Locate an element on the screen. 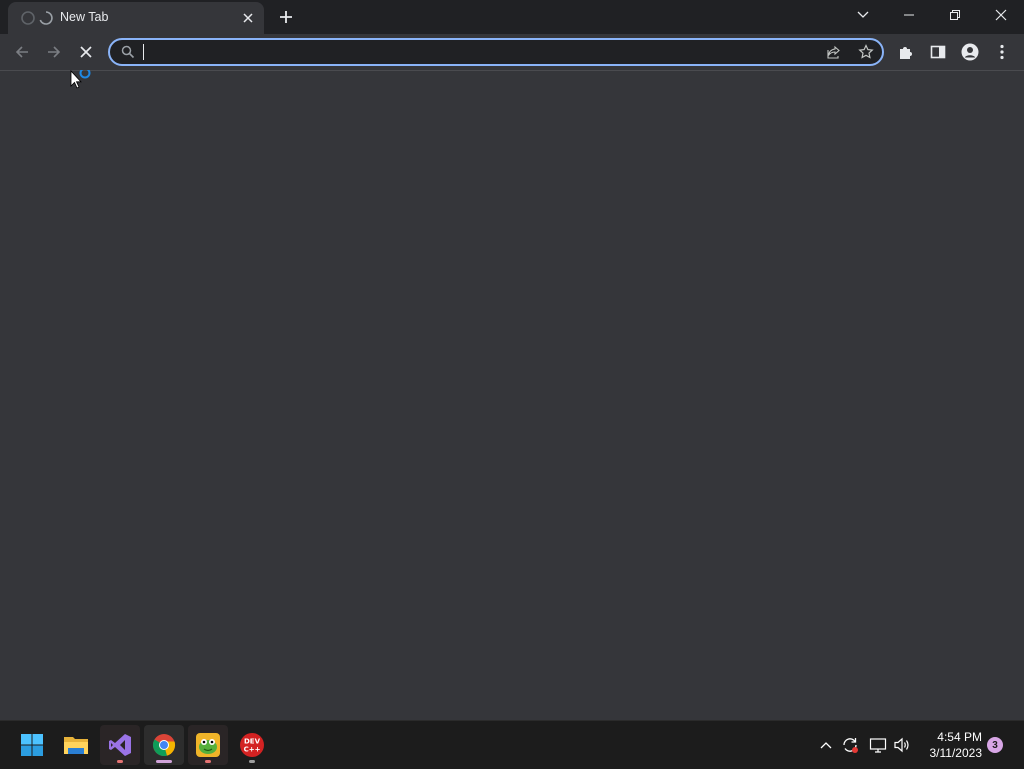 The image size is (1024, 769). taskbar-chrome is located at coordinates (164, 745).